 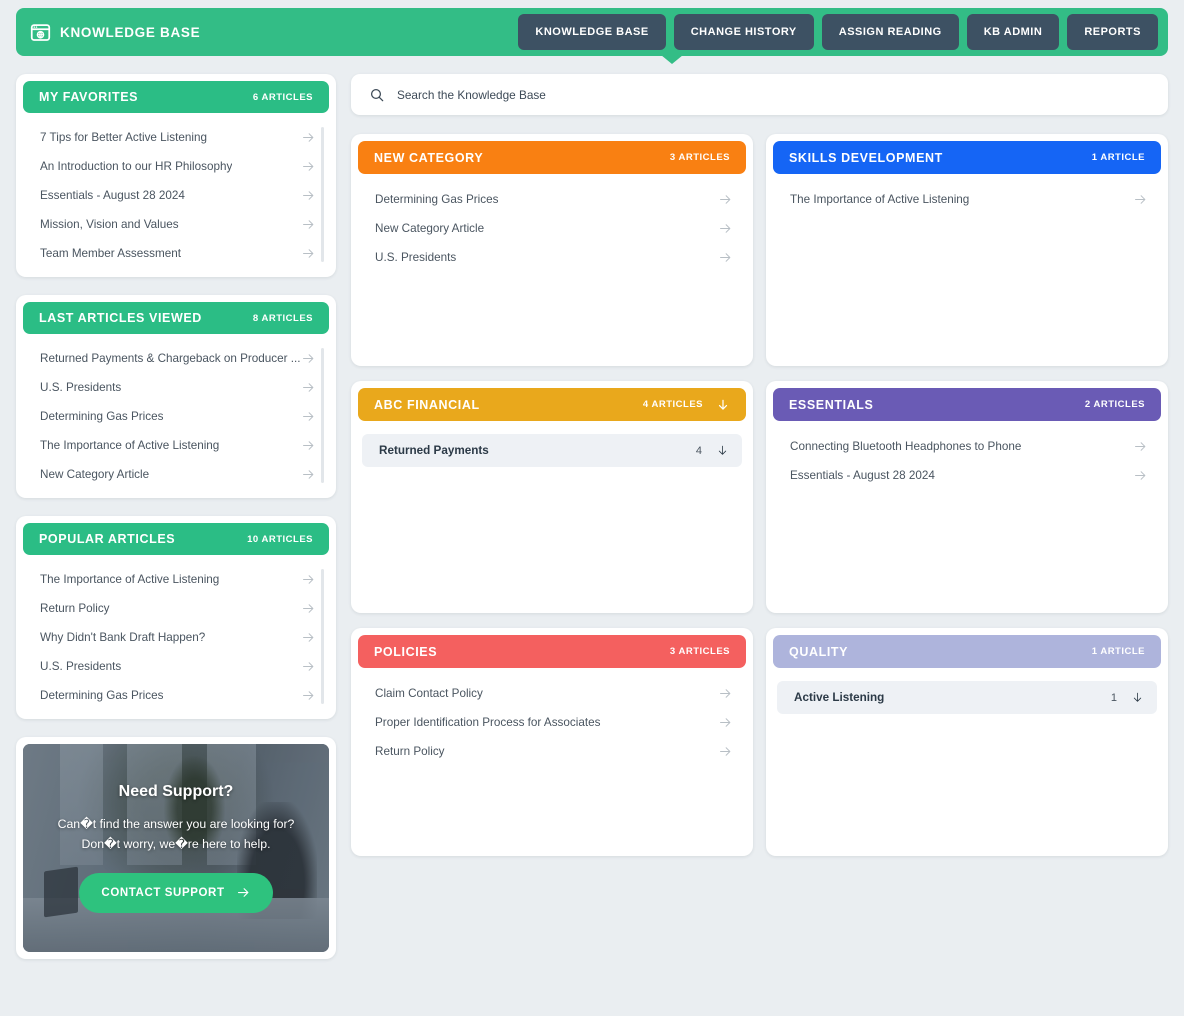 I want to click on list-item: New Category Article, so click(x=176, y=474).